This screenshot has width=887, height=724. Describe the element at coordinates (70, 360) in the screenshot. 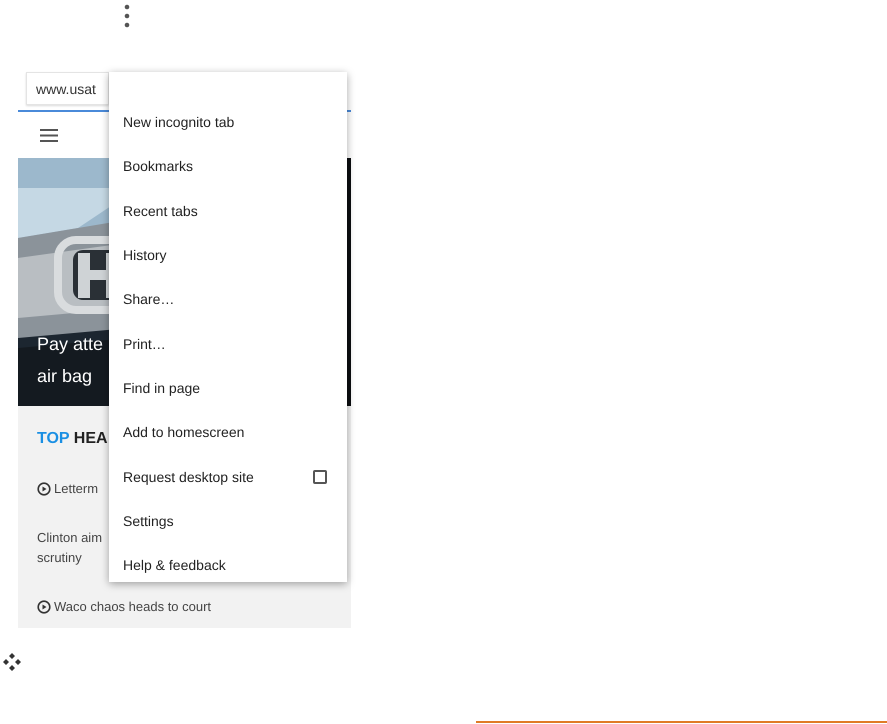

I see `story-caption: Pay atte air bag` at that location.